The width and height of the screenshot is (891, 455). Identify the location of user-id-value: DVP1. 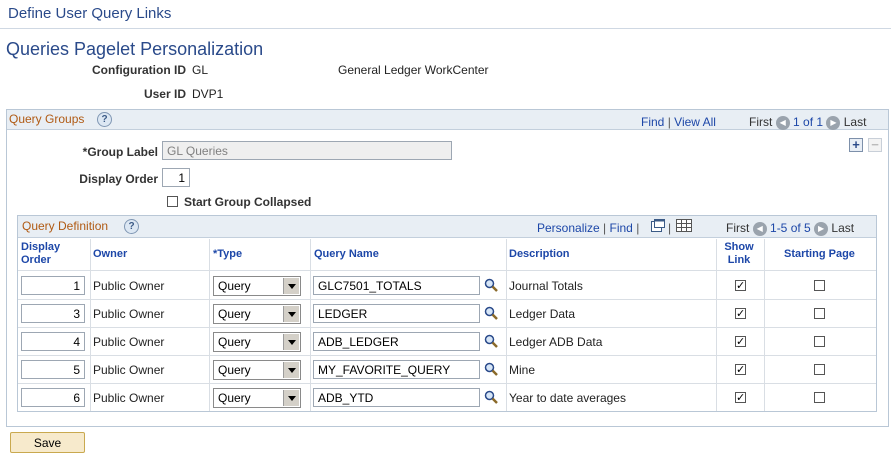
(208, 94).